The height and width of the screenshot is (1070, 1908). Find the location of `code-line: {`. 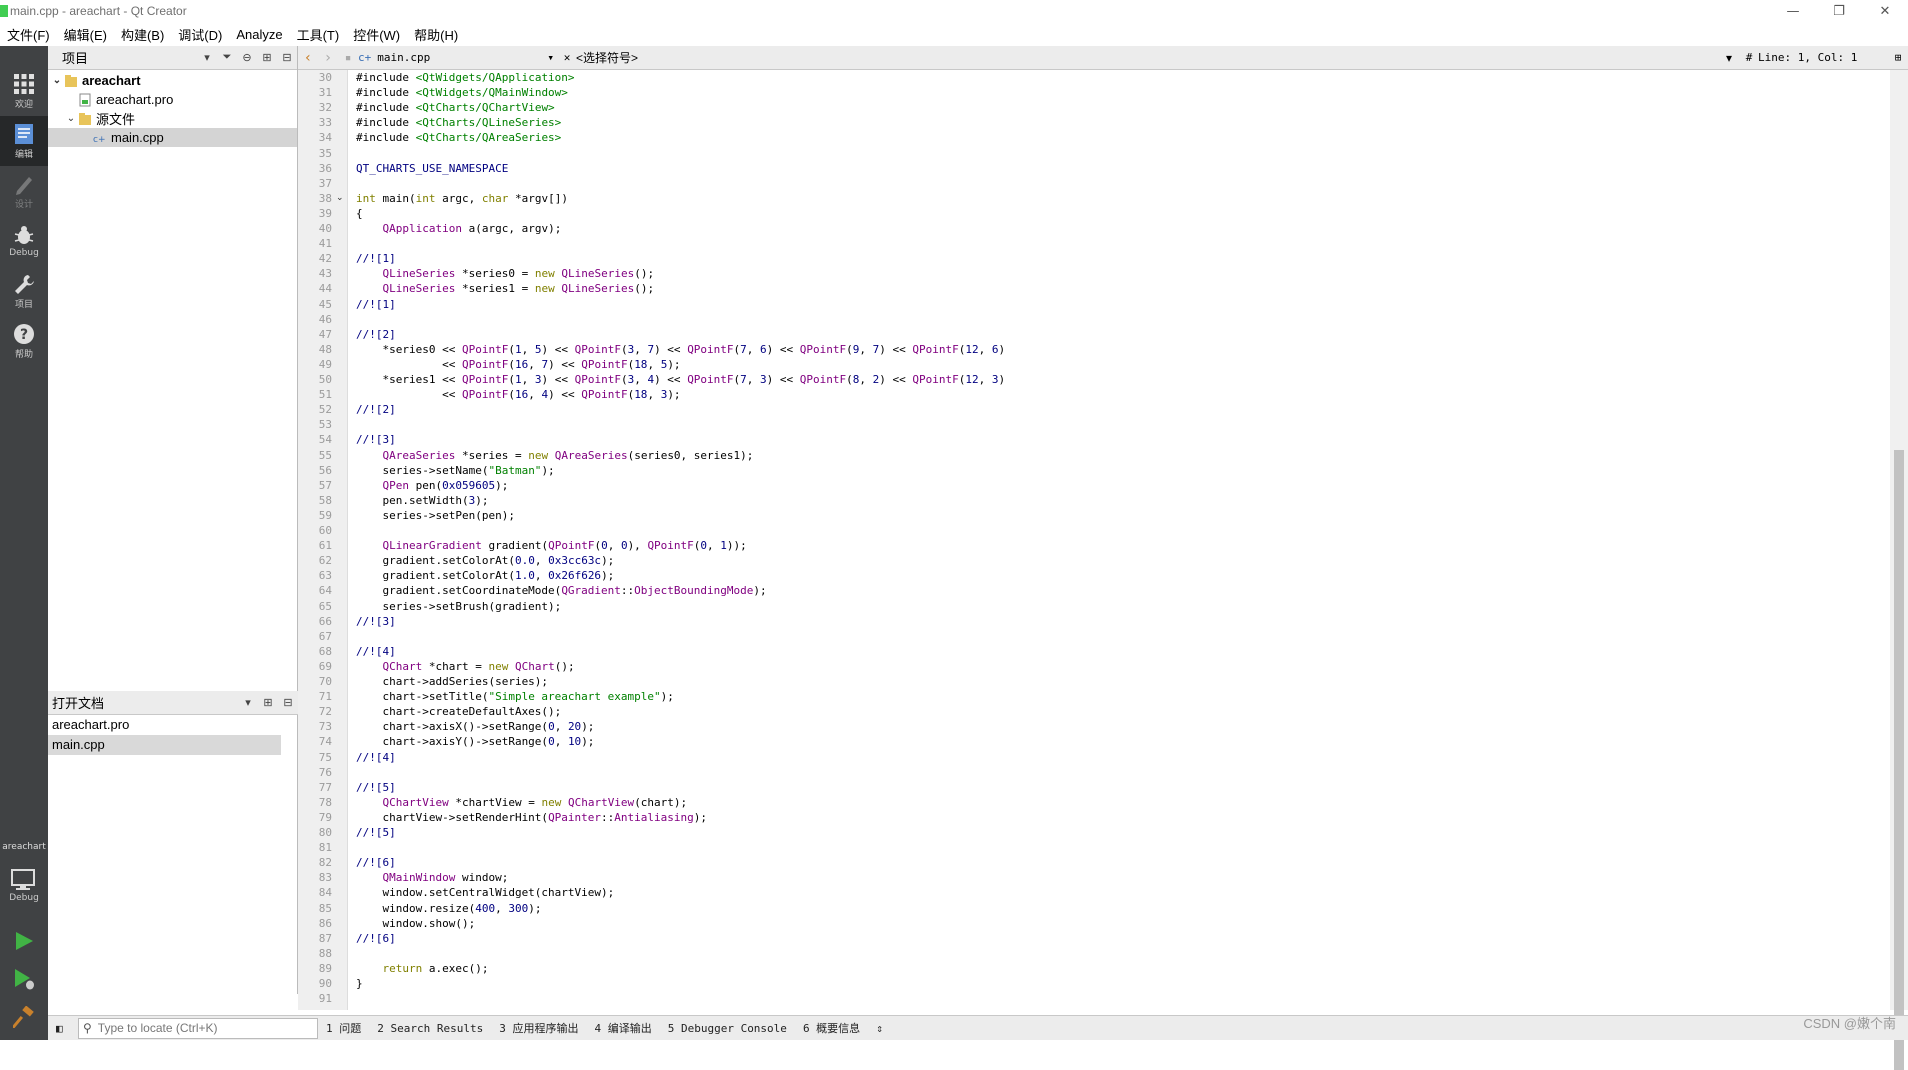

code-line: { is located at coordinates (359, 213).